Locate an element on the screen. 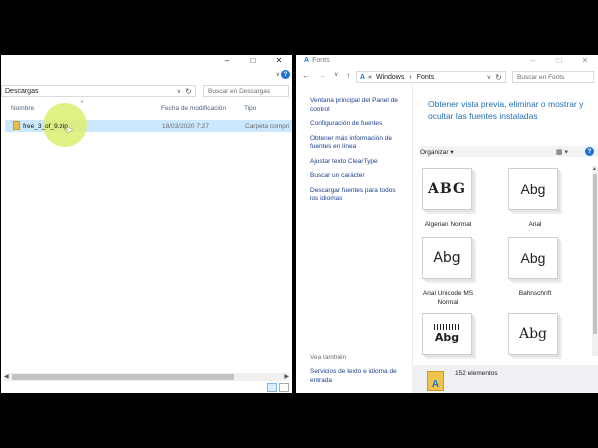 Image resolution: width=598 pixels, height=448 pixels. search-input: Buscar en Fonts is located at coordinates (553, 77).